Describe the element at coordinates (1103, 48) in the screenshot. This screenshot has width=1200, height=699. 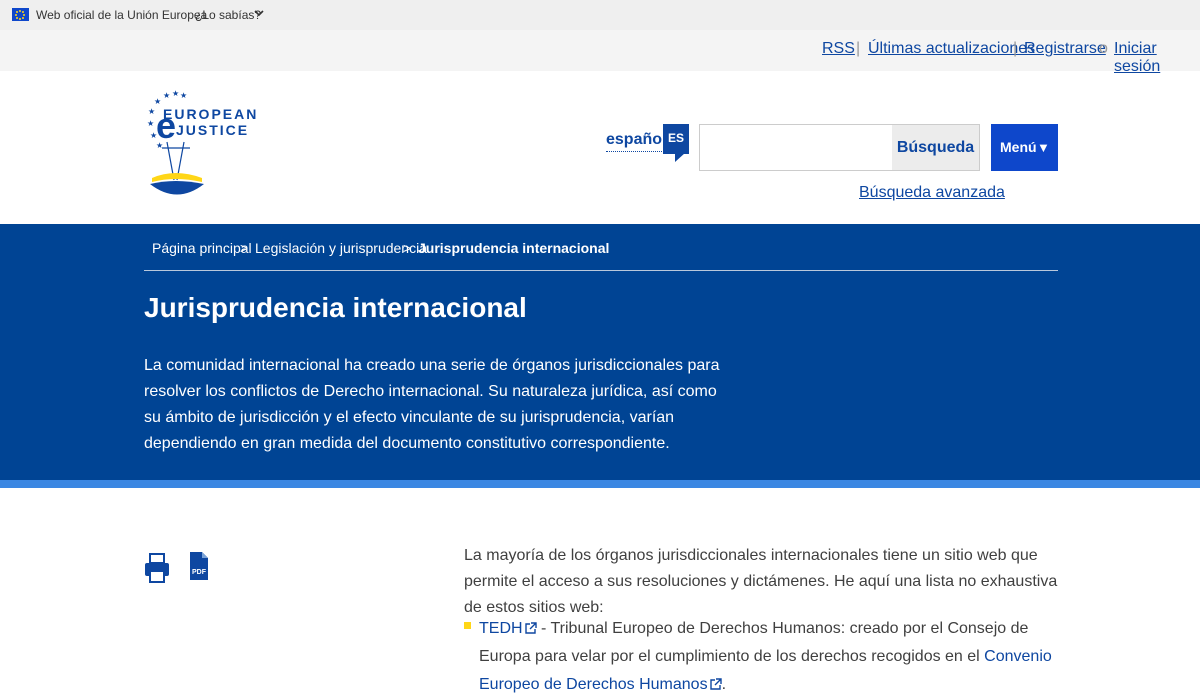
I see `or-text: o` at that location.